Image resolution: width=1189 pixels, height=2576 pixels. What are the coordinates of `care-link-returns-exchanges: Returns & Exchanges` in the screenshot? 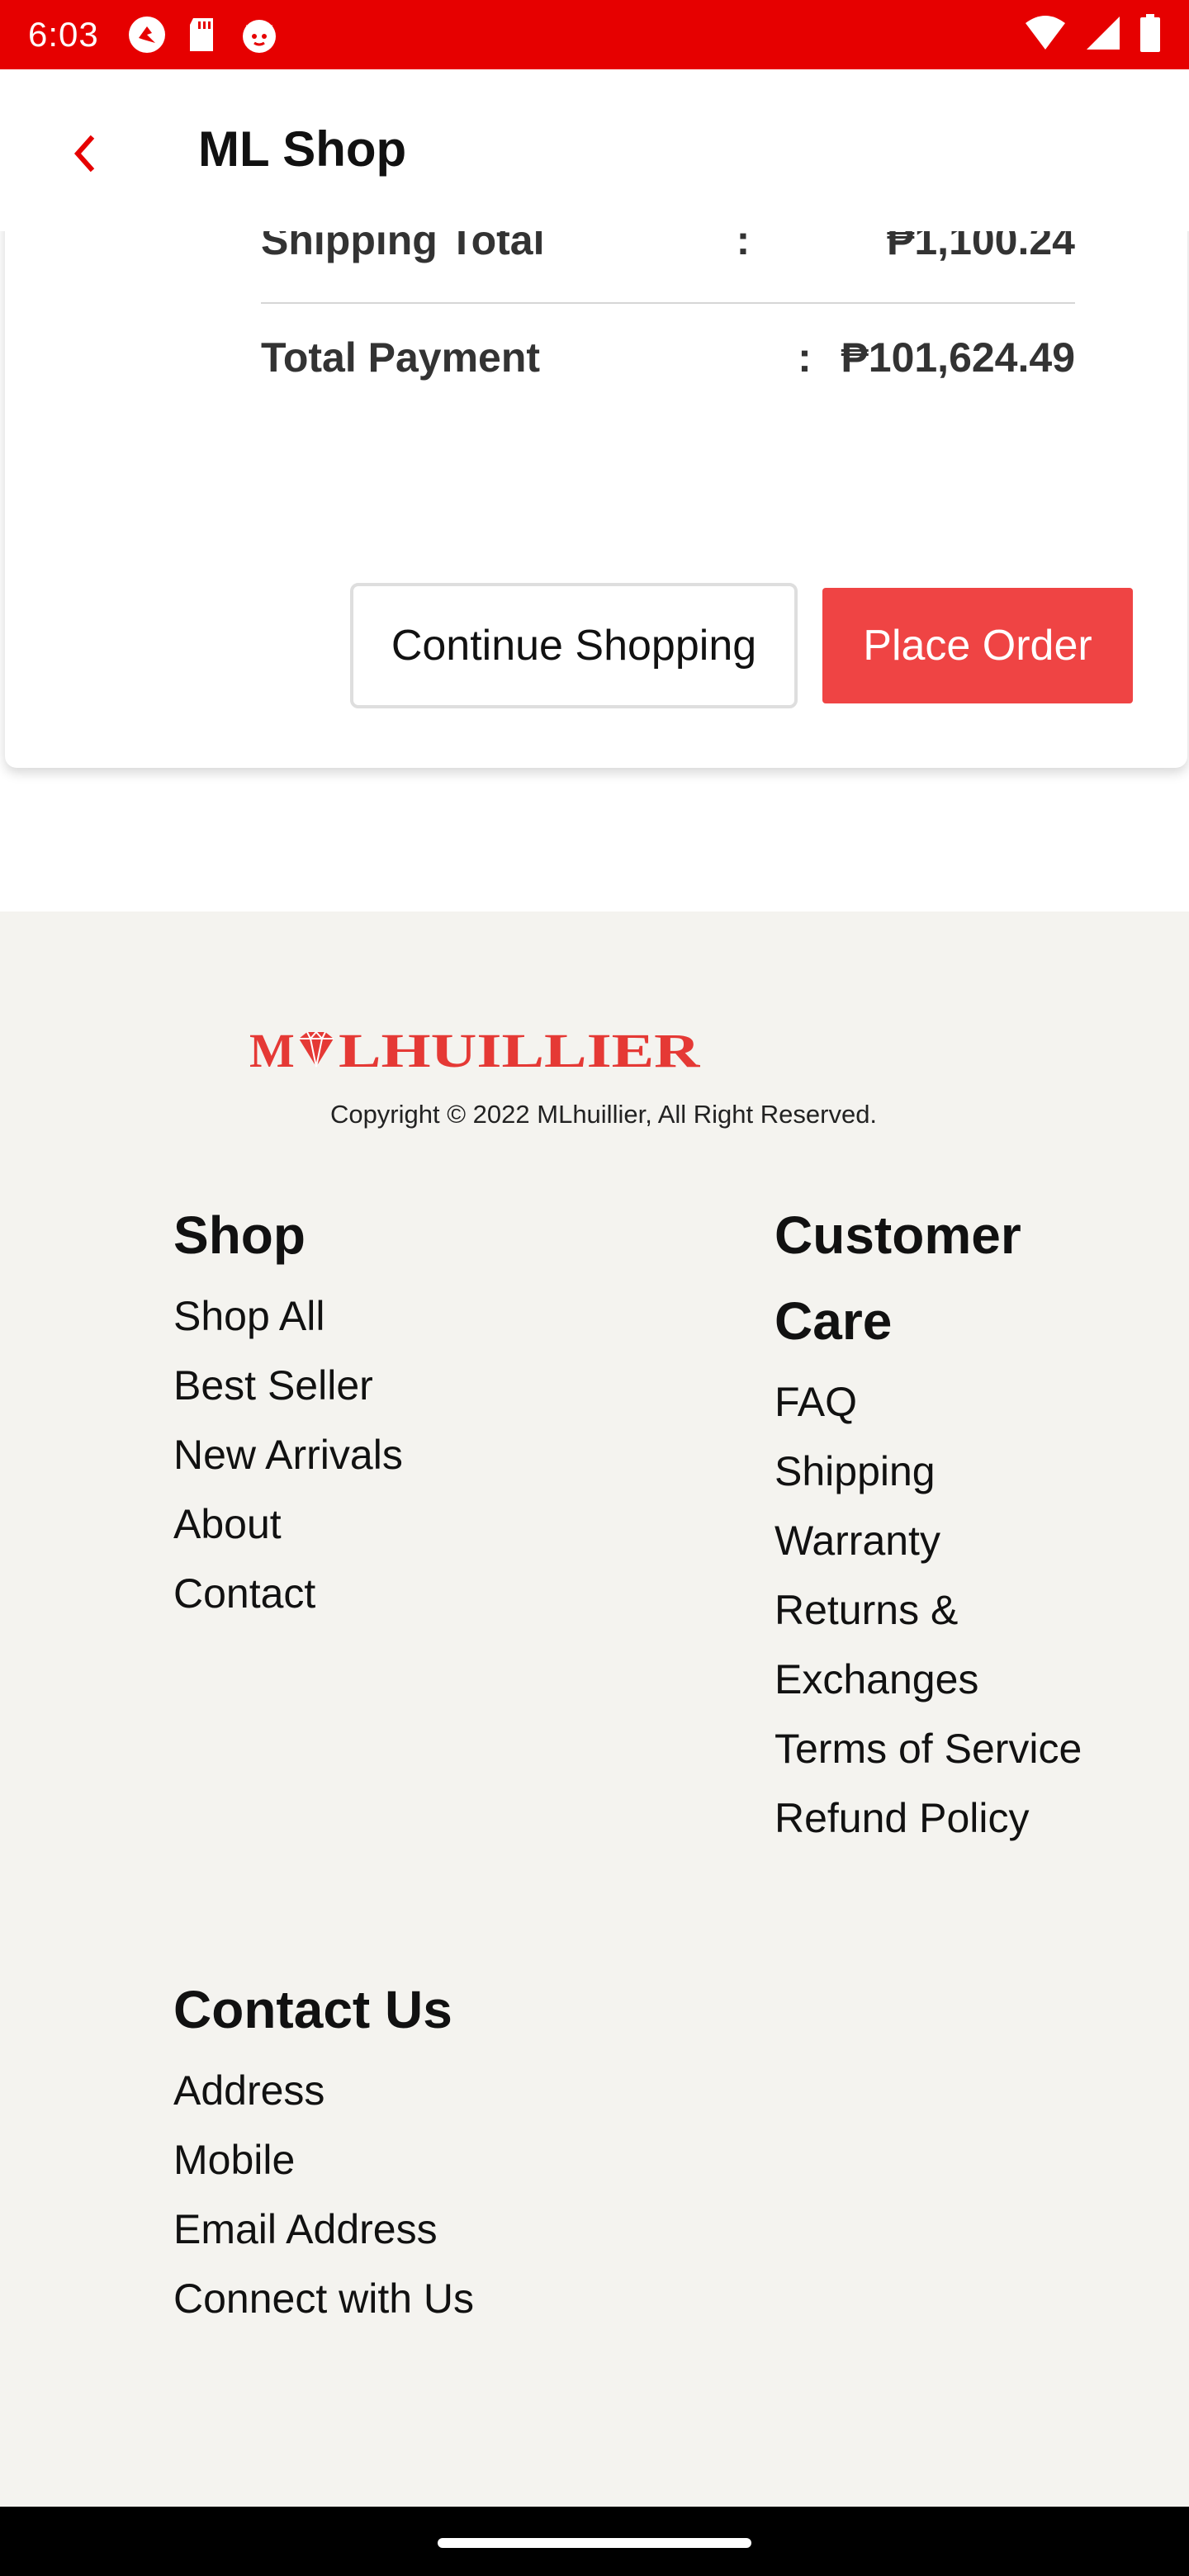 It's located at (898, 1644).